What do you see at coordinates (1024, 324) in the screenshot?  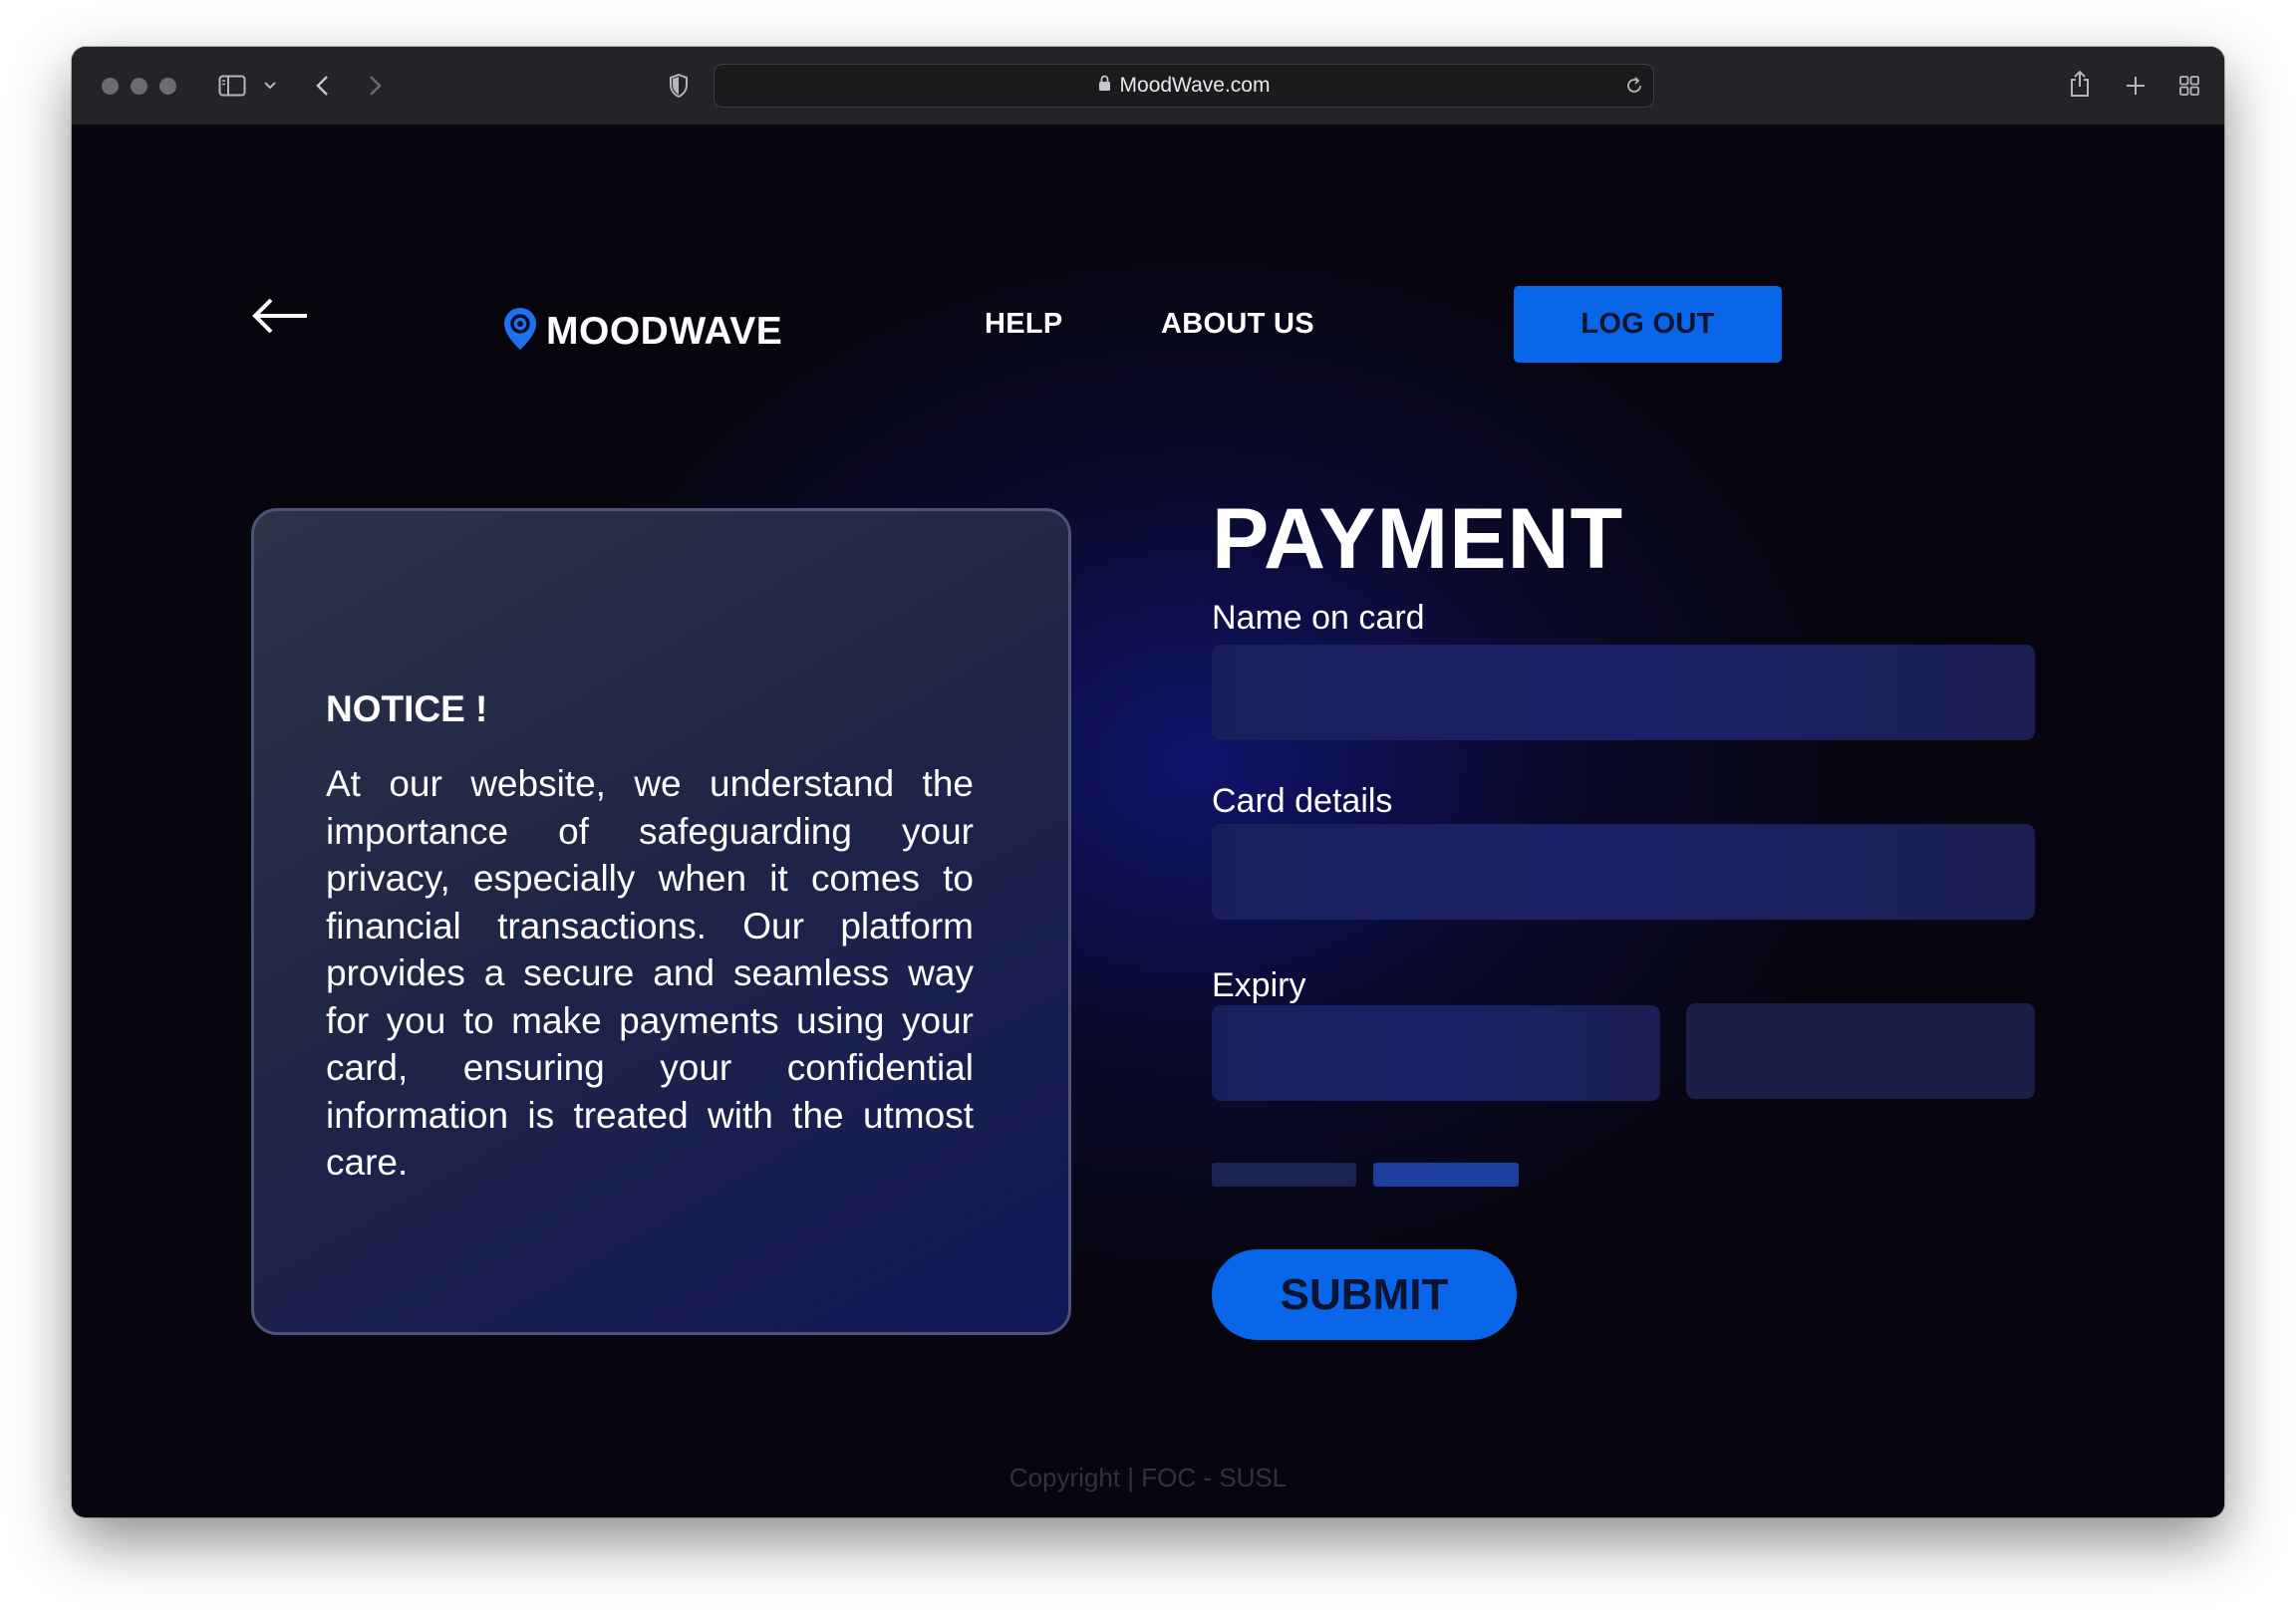 I see `nav-help-link: HELP` at bounding box center [1024, 324].